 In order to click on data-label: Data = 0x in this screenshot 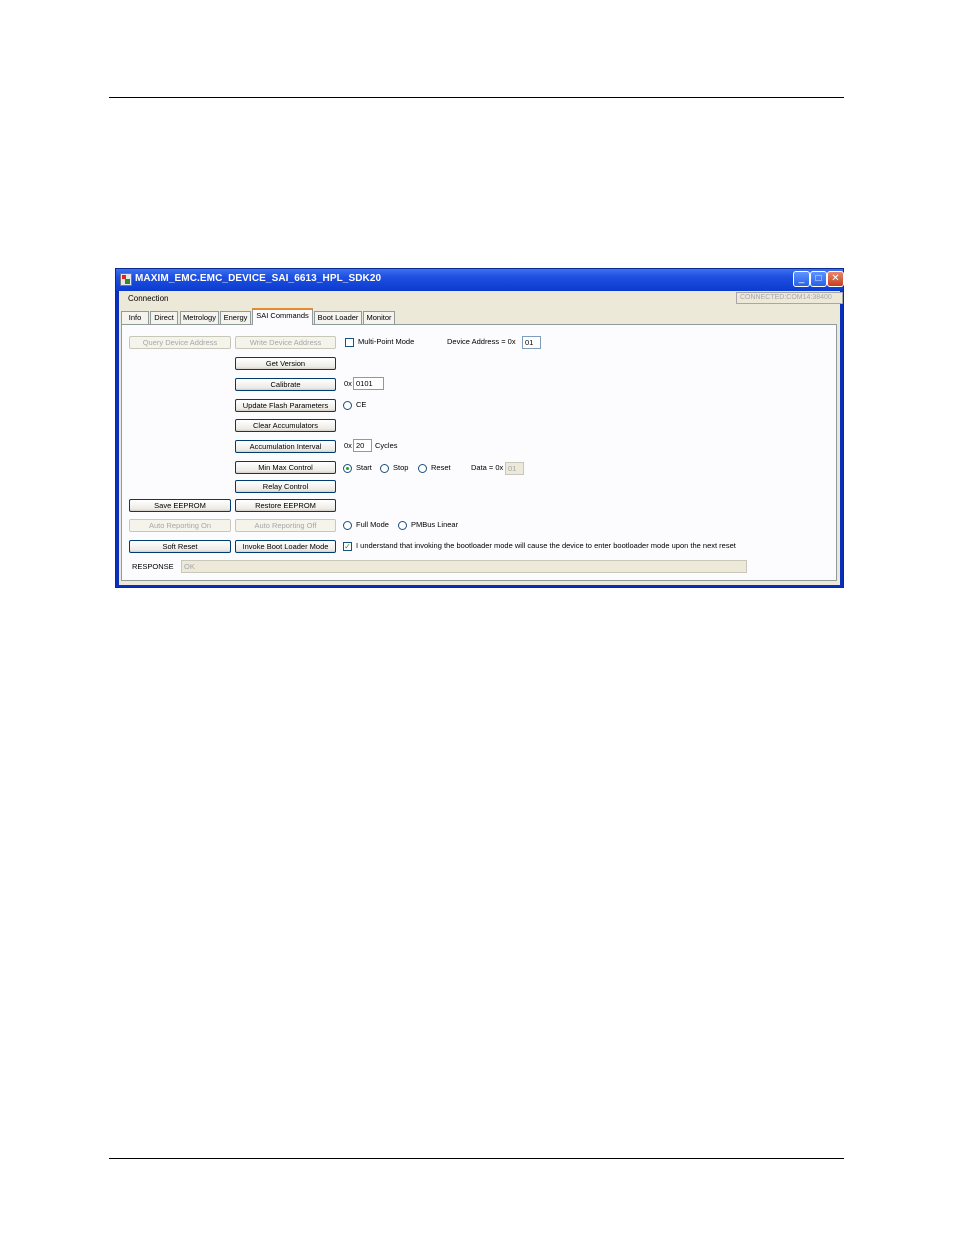, I will do `click(487, 467)`.